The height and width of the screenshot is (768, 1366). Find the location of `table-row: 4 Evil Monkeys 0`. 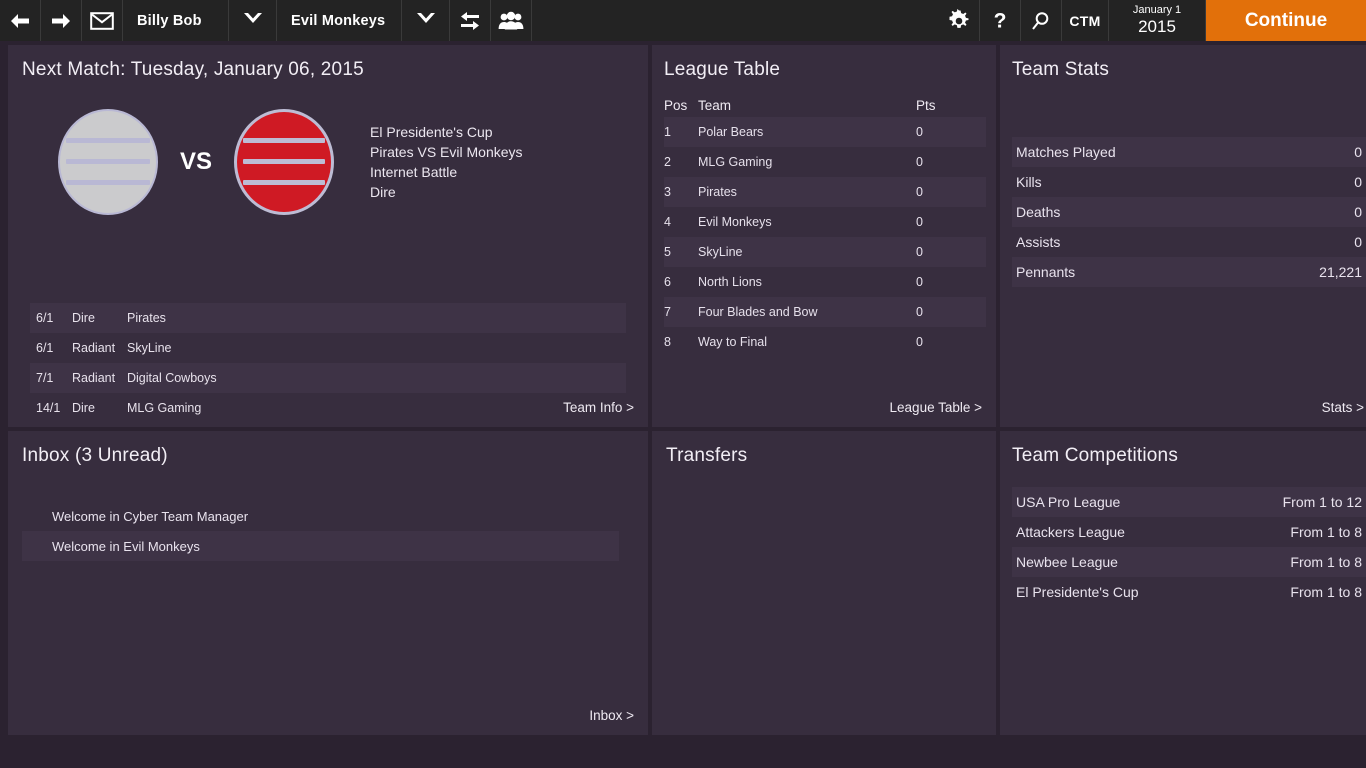

table-row: 4 Evil Monkeys 0 is located at coordinates (825, 222).